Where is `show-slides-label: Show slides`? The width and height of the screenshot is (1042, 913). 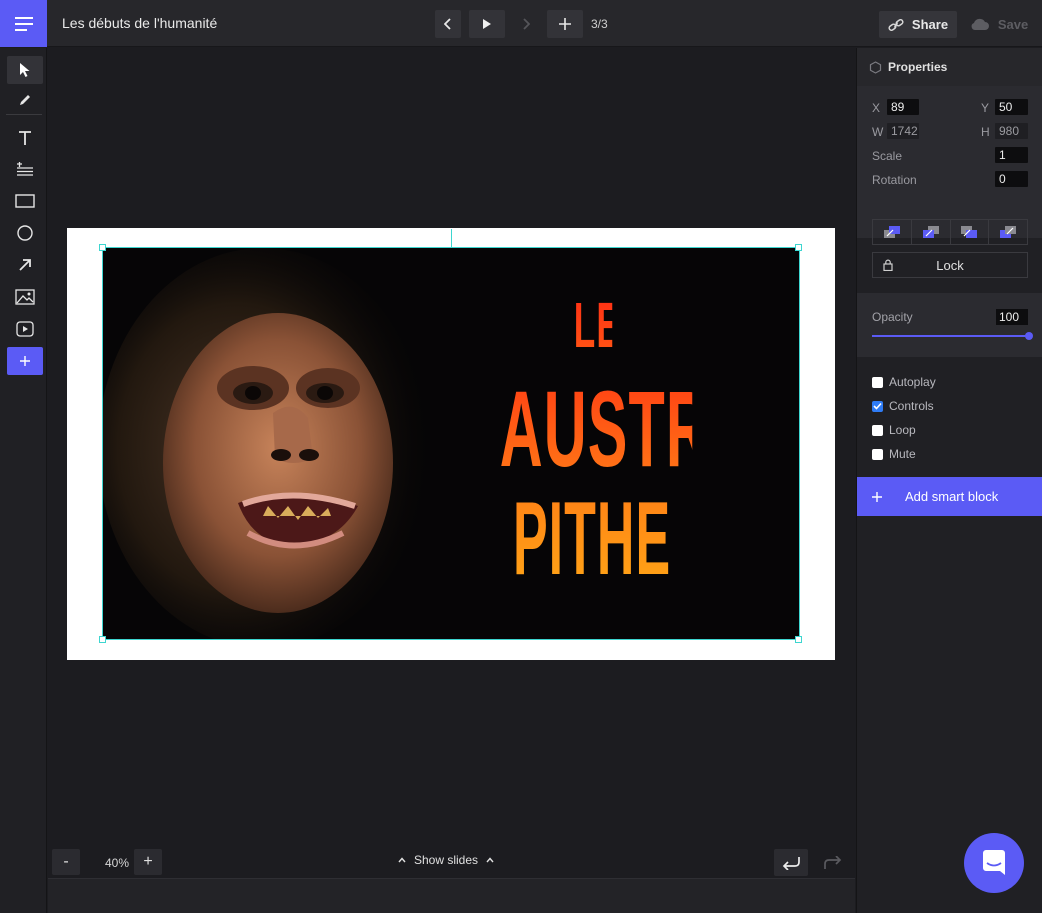
show-slides-label: Show slides is located at coordinates (446, 860).